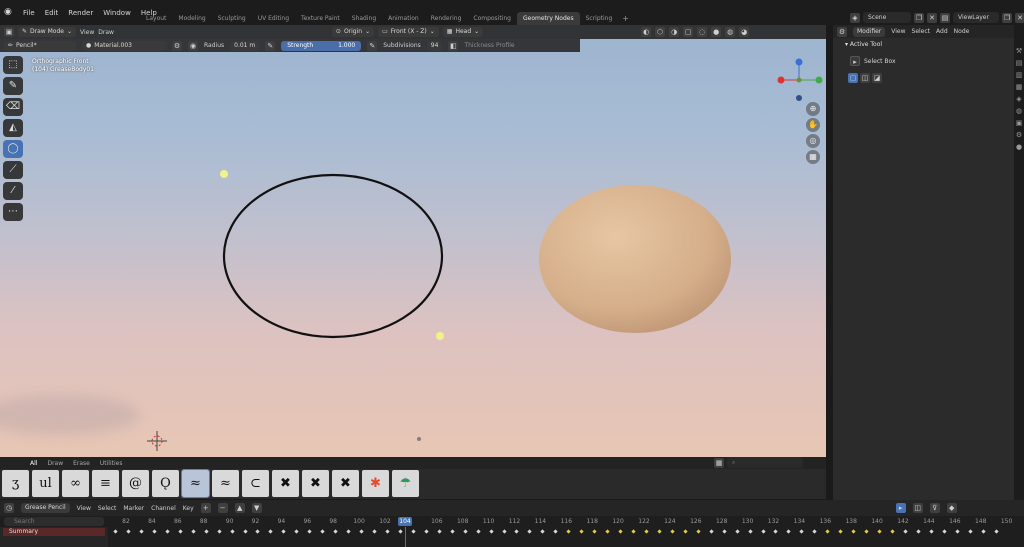  What do you see at coordinates (52, 13) in the screenshot?
I see `menu-edit: Edit` at bounding box center [52, 13].